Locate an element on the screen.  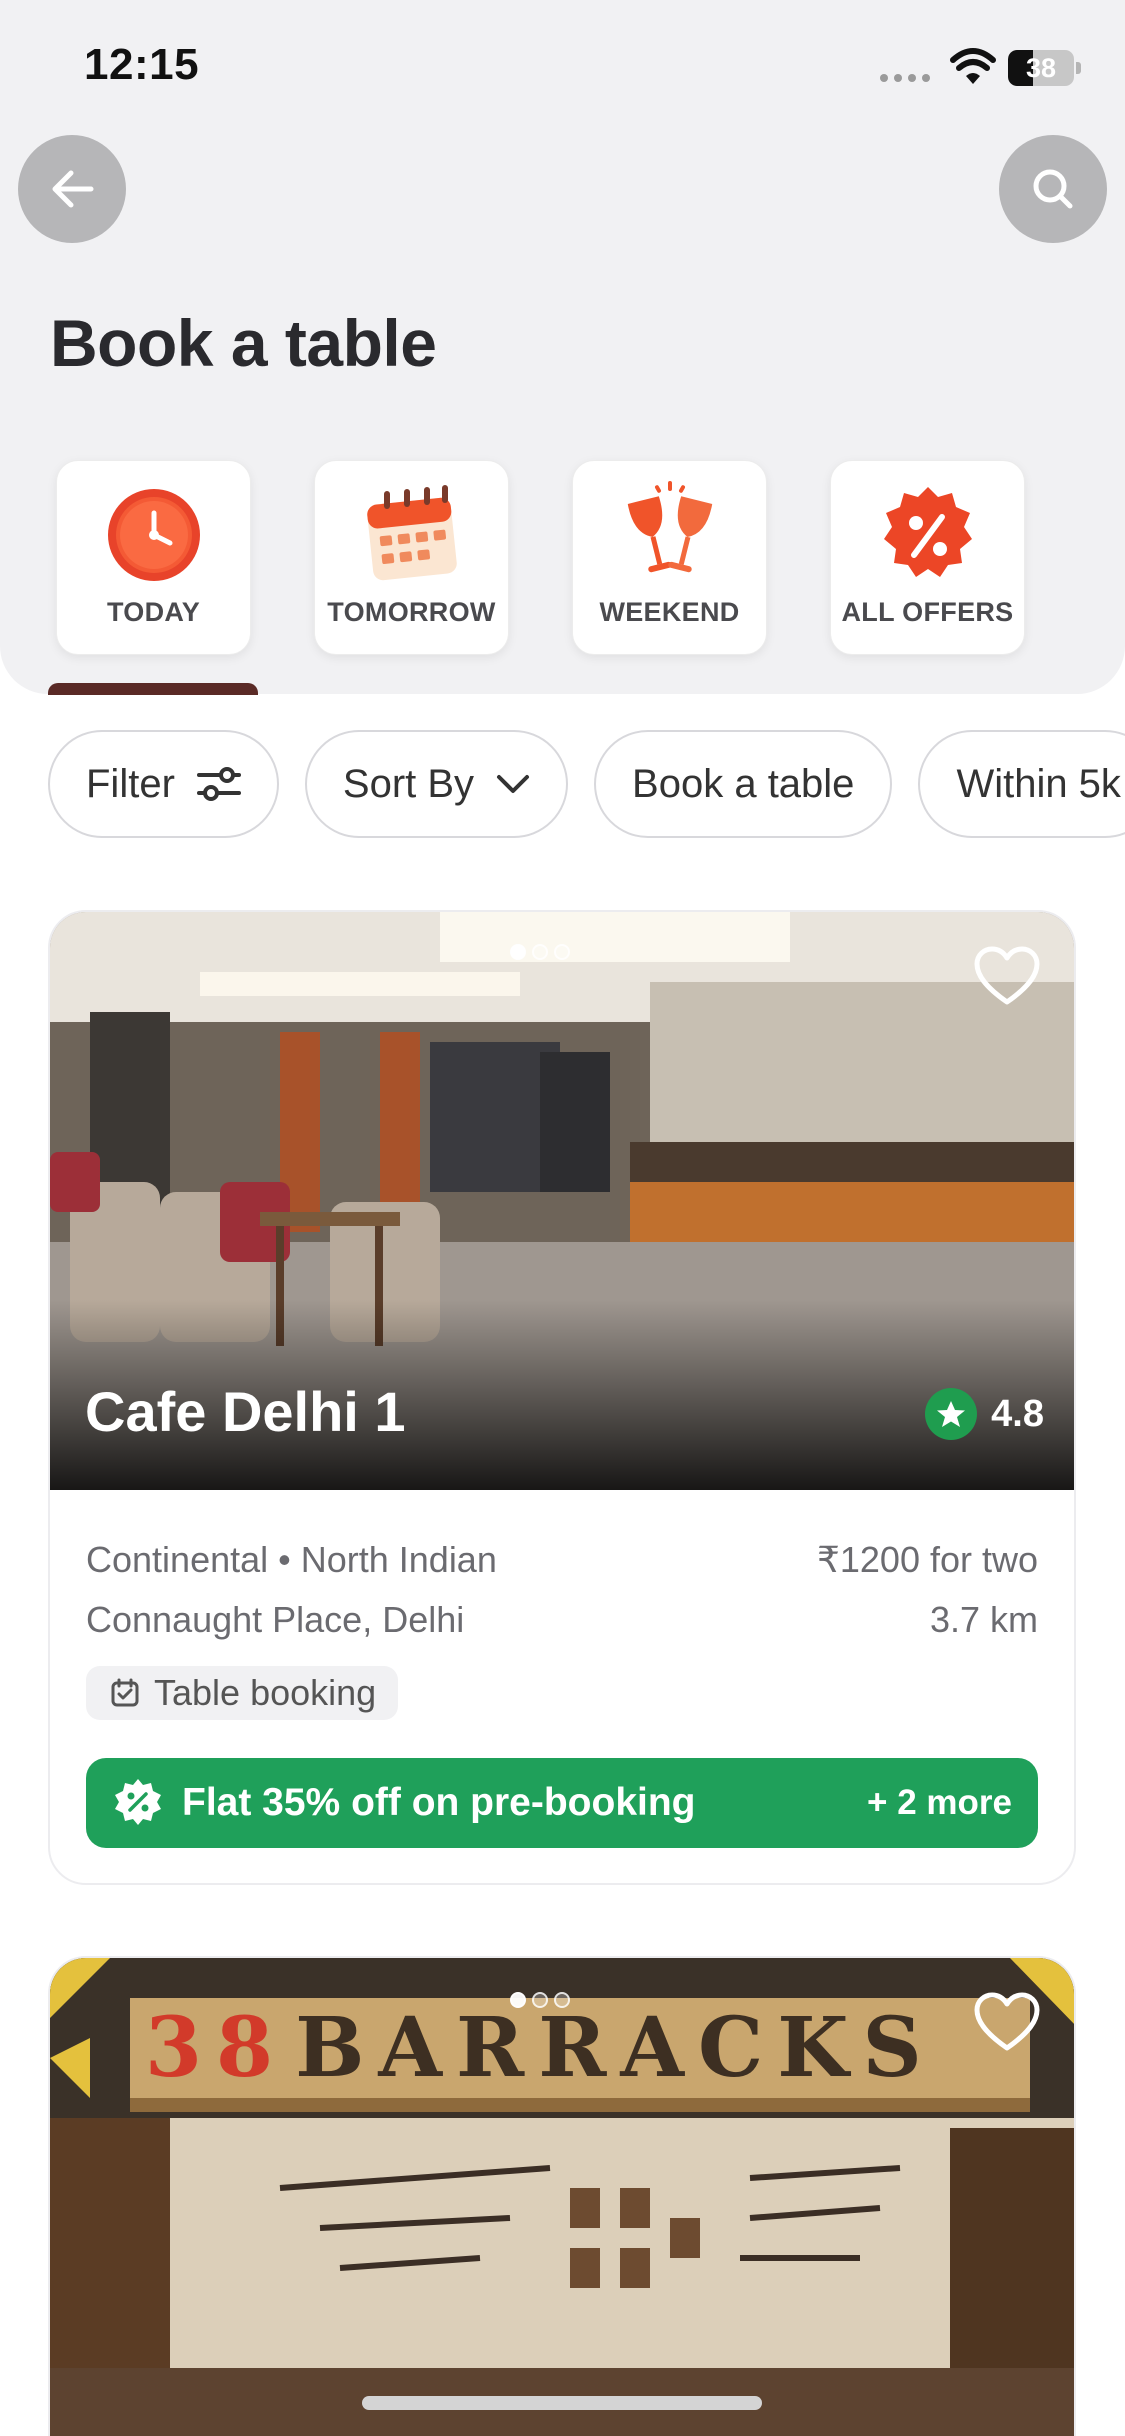
tile-tomorrow-label: TOMORROW is located at coordinates (411, 612).